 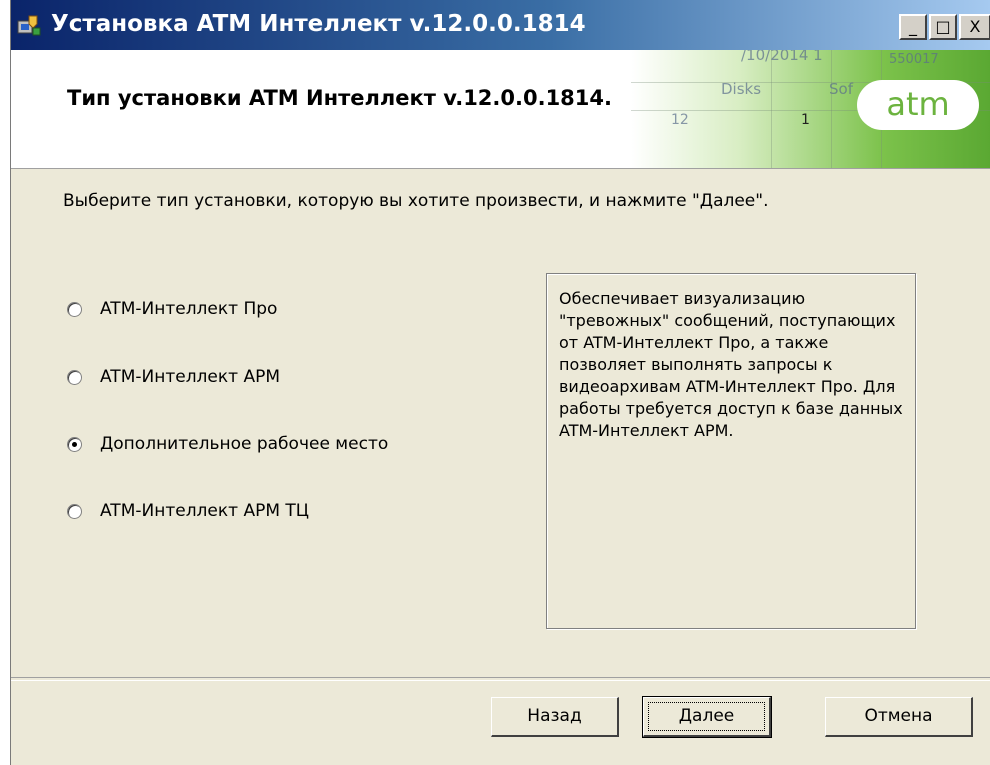 I want to click on option-label: Дополнительное рабочее место, so click(x=244, y=444).